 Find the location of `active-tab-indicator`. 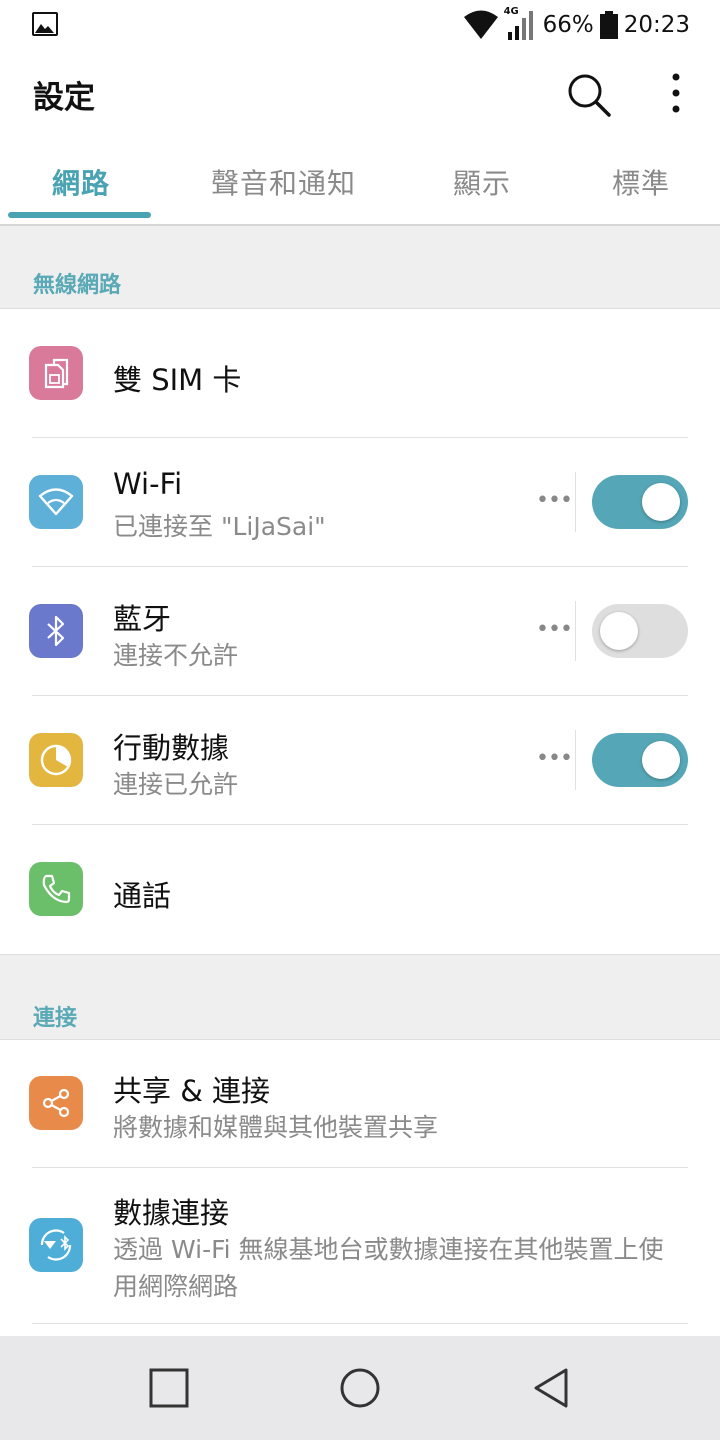

active-tab-indicator is located at coordinates (79, 215).